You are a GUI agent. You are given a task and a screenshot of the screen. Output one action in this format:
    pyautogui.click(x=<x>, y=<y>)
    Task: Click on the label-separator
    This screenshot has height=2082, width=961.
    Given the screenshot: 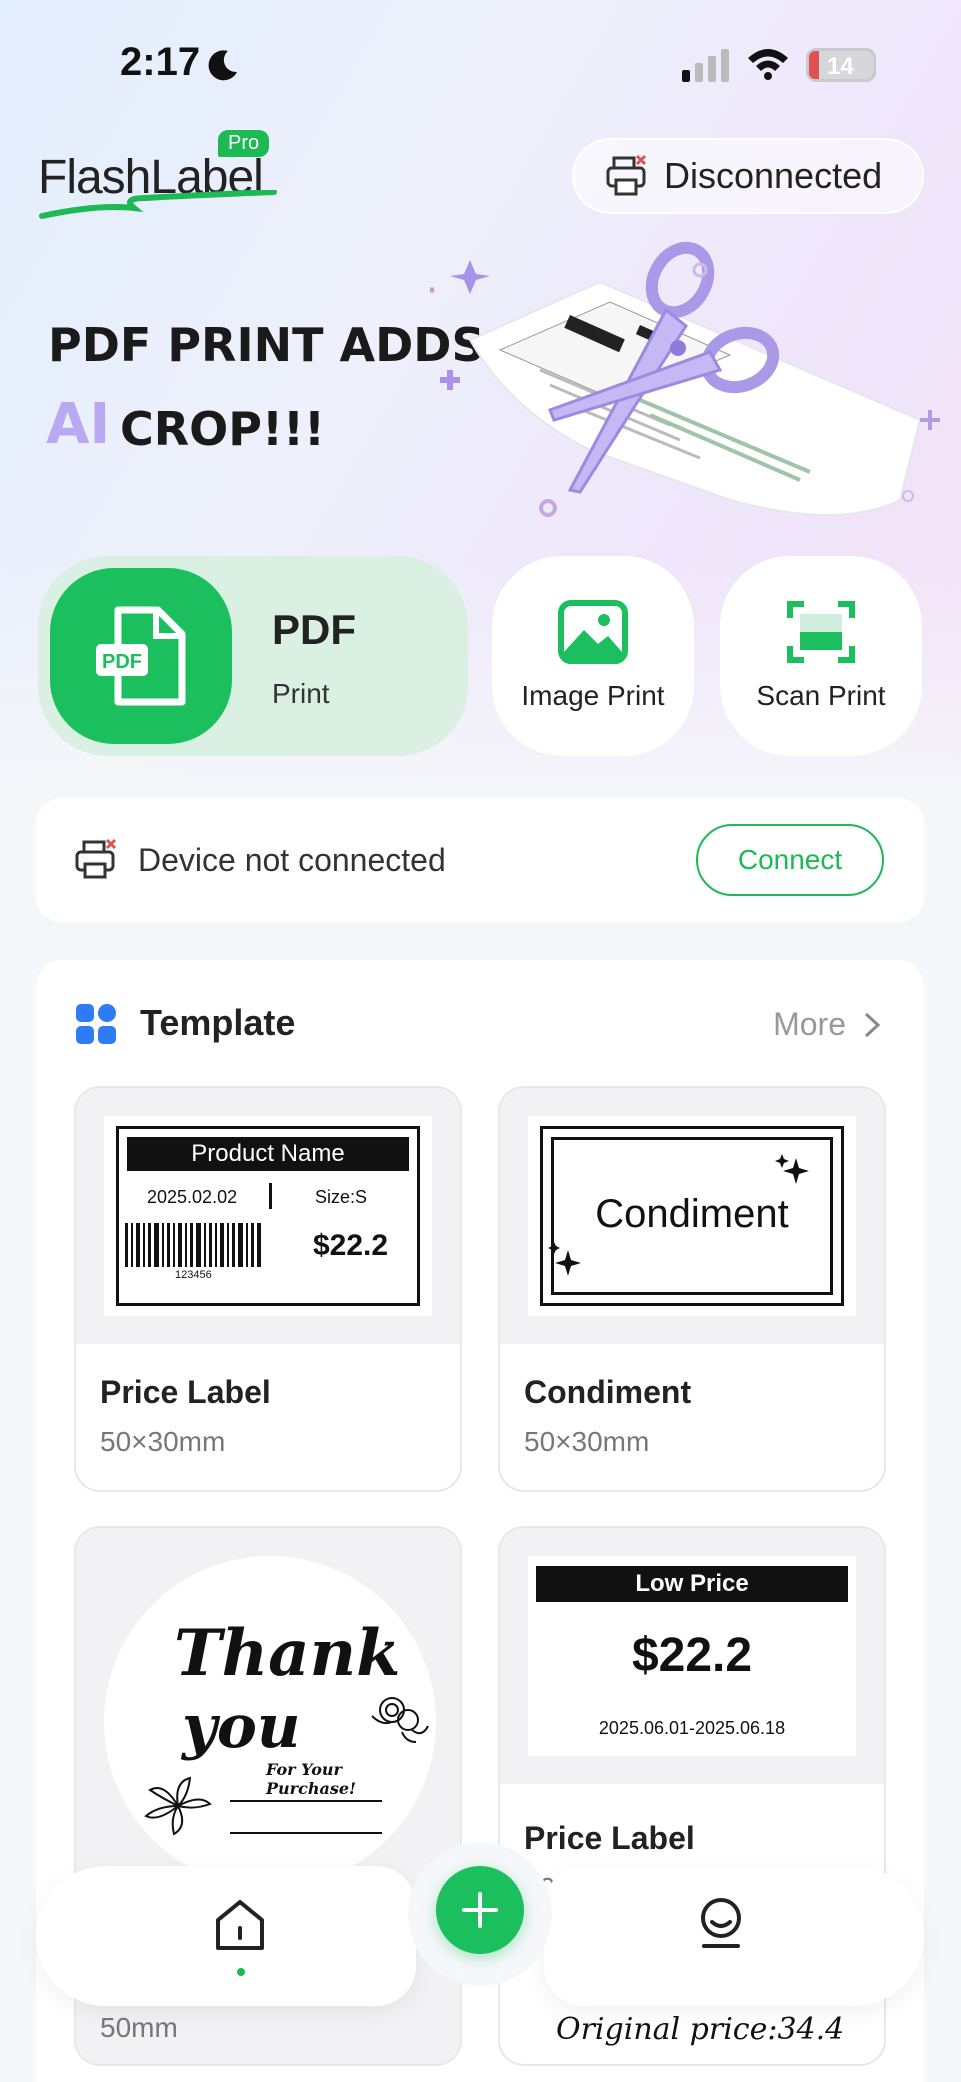 What is the action you would take?
    pyautogui.click(x=270, y=1196)
    